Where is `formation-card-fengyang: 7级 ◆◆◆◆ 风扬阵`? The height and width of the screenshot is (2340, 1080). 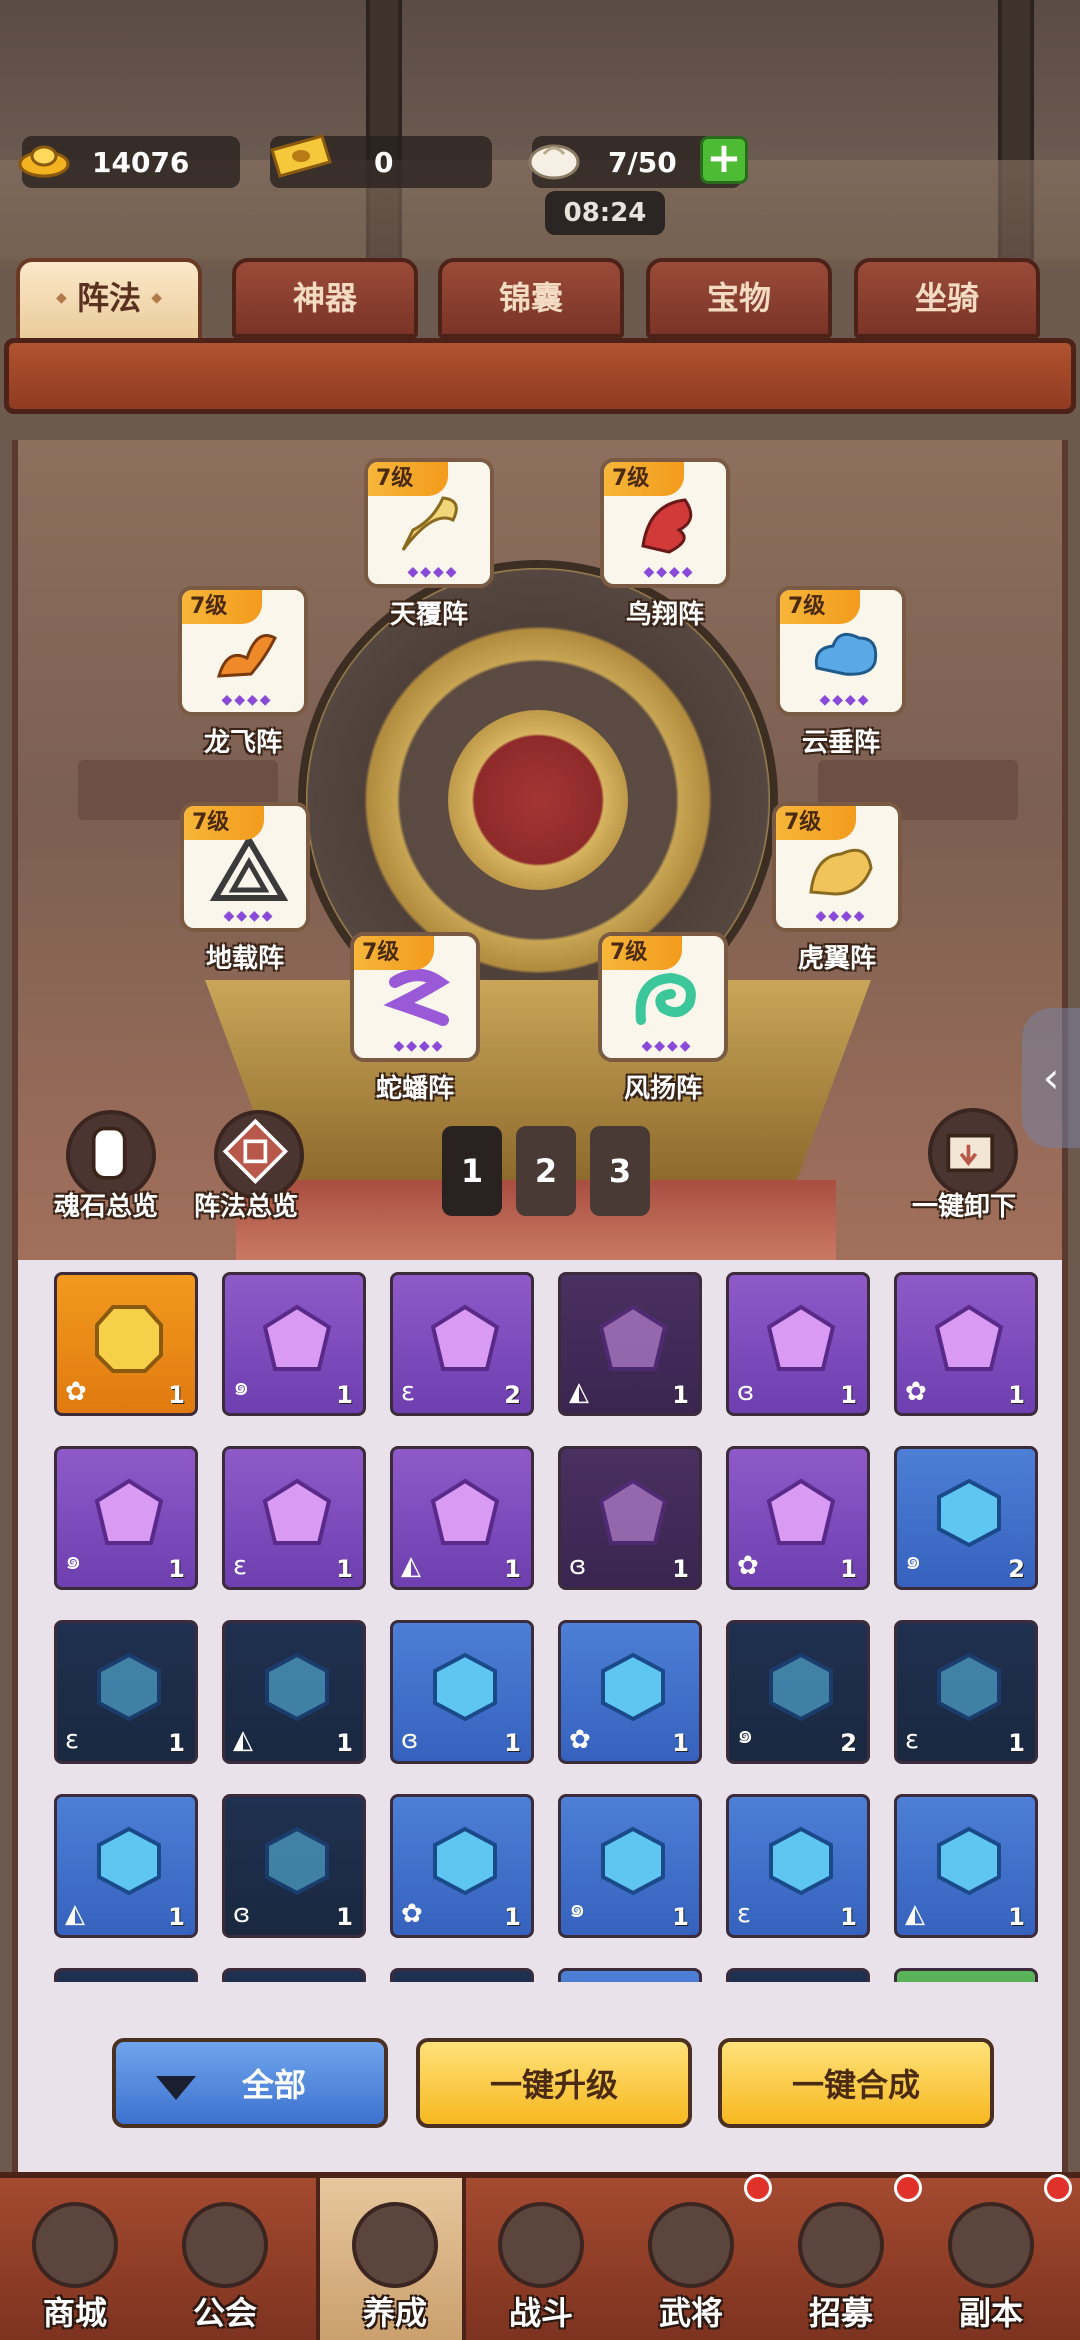
formation-card-fengyang: 7级 ◆◆◆◆ 风扬阵 is located at coordinates (663, 1018).